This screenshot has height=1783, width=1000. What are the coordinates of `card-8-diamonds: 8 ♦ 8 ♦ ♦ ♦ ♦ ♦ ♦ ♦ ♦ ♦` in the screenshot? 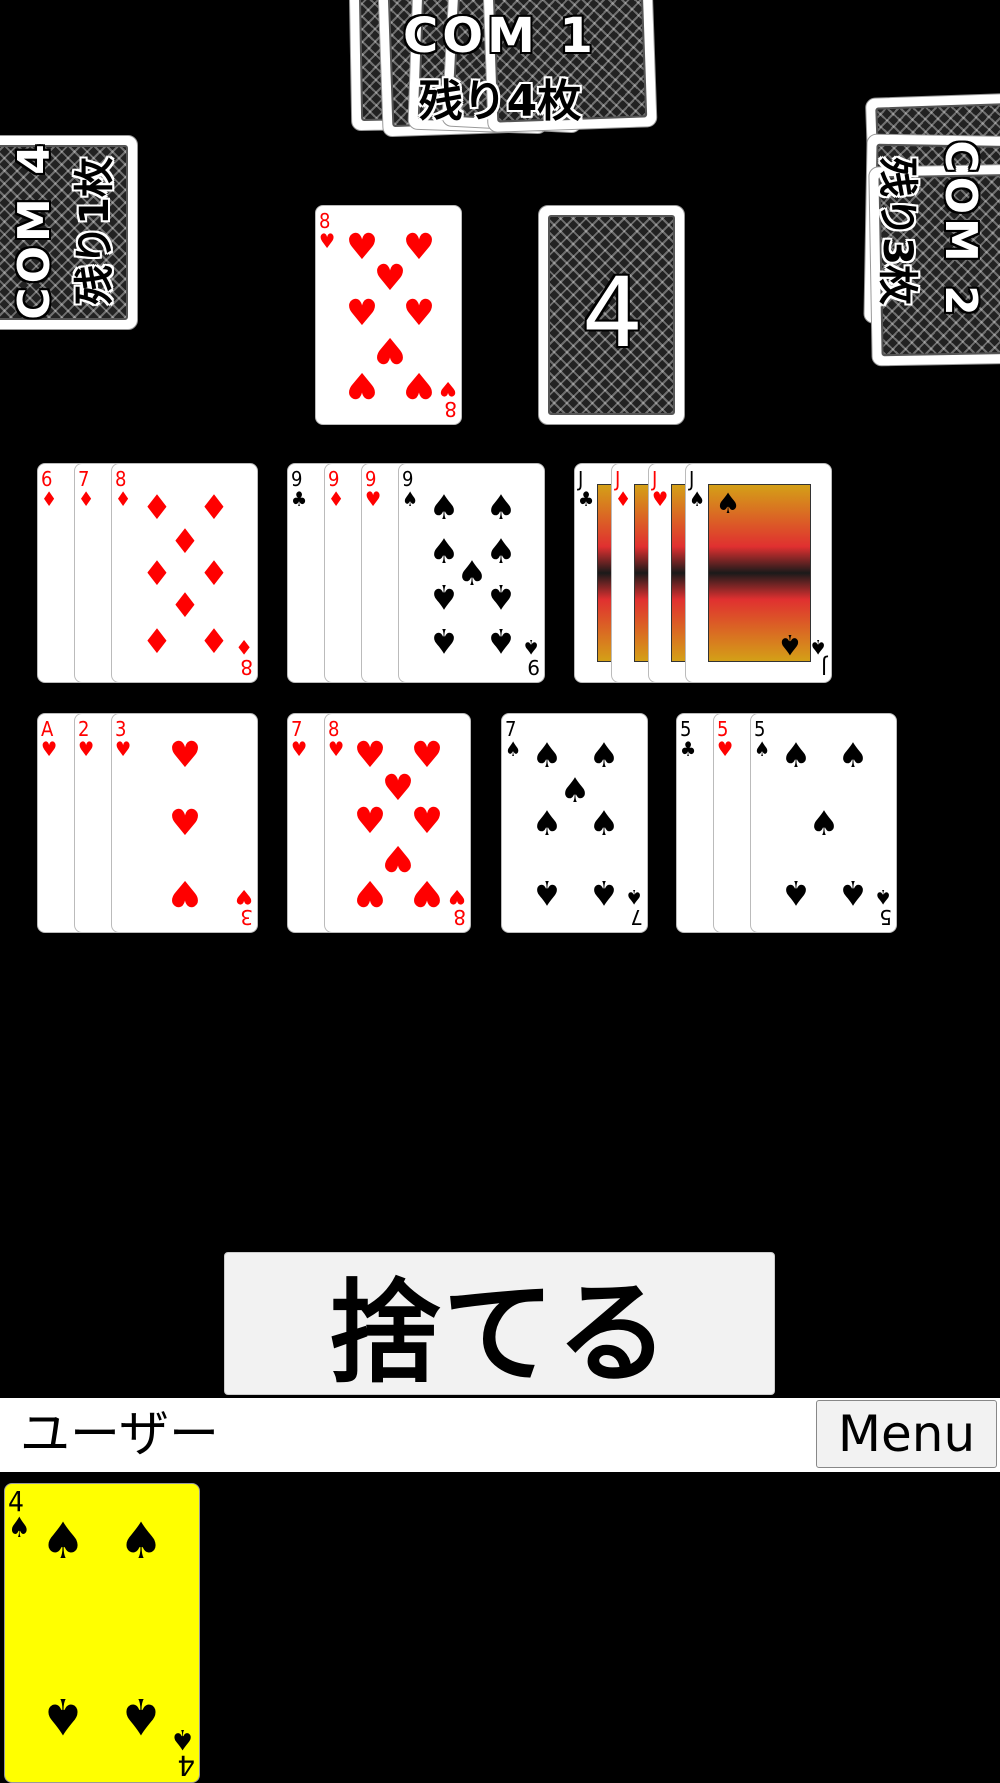 It's located at (184, 573).